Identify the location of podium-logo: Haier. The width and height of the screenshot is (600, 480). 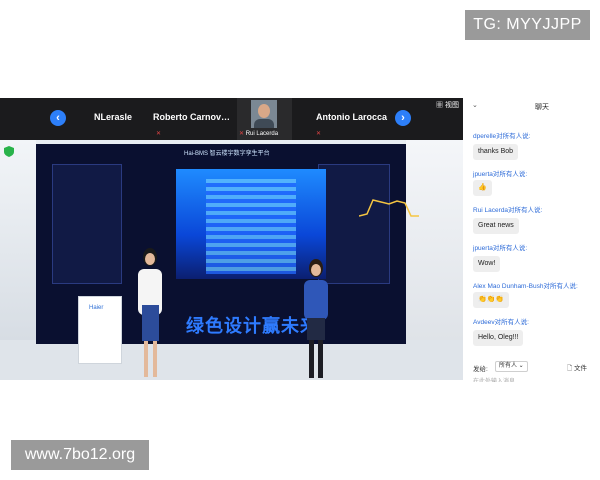
(96, 308).